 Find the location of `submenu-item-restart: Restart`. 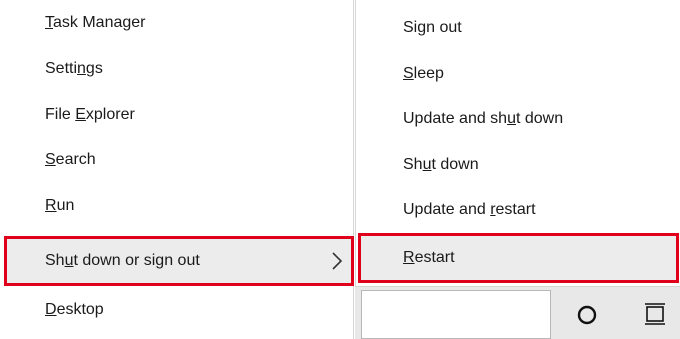

submenu-item-restart: Restart is located at coordinates (518, 258).